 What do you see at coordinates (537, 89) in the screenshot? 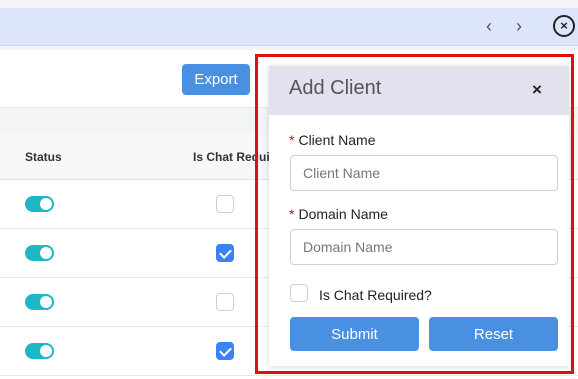
I see `close-icon: ×` at bounding box center [537, 89].